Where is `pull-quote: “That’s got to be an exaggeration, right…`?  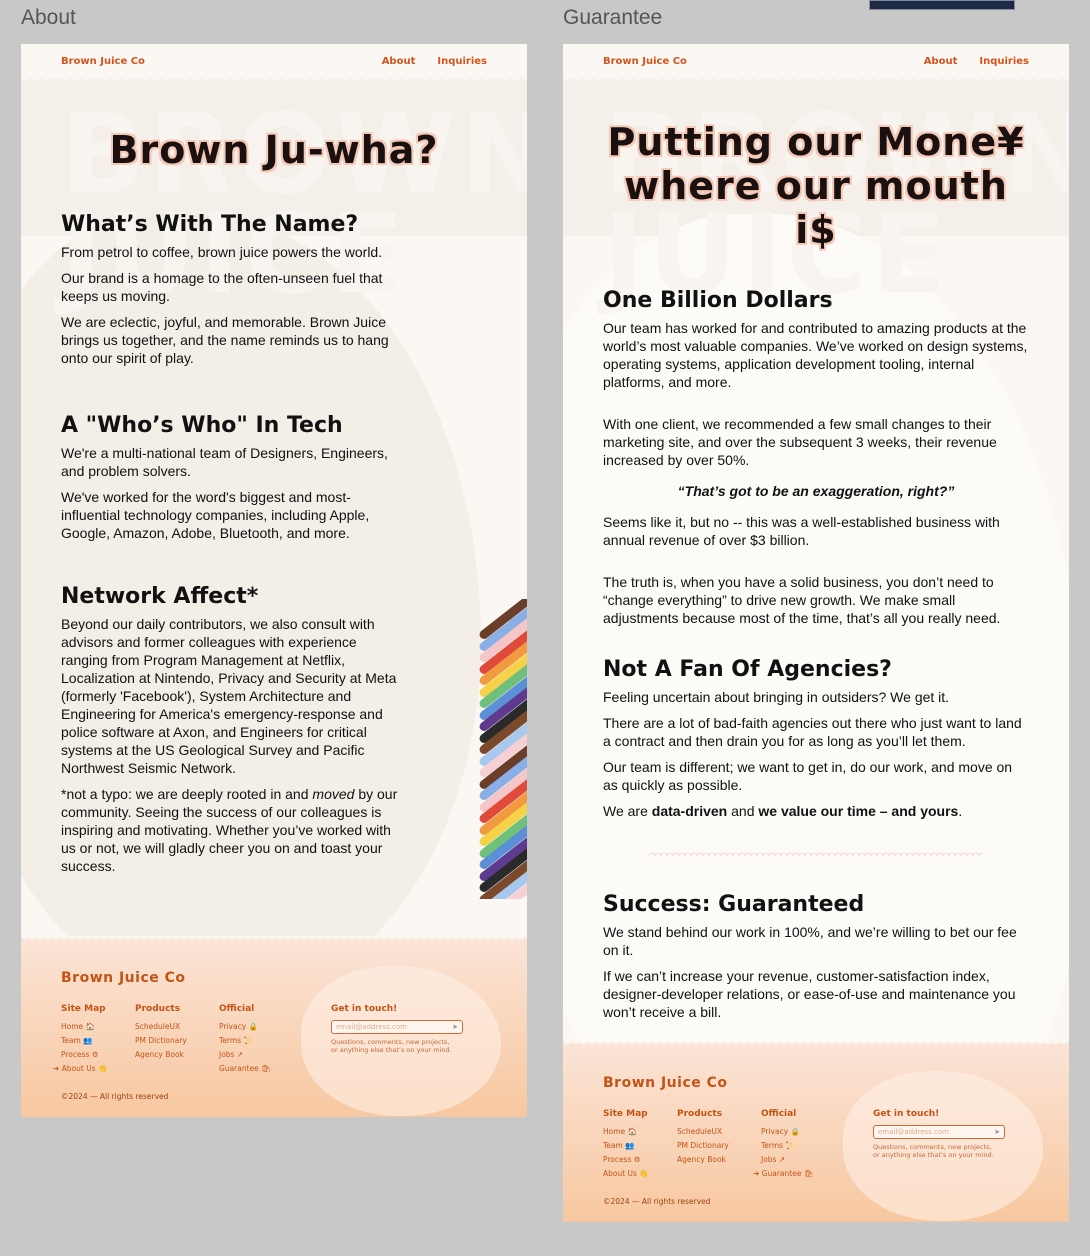
pull-quote: “That’s got to be an exaggeration, right… is located at coordinates (816, 491).